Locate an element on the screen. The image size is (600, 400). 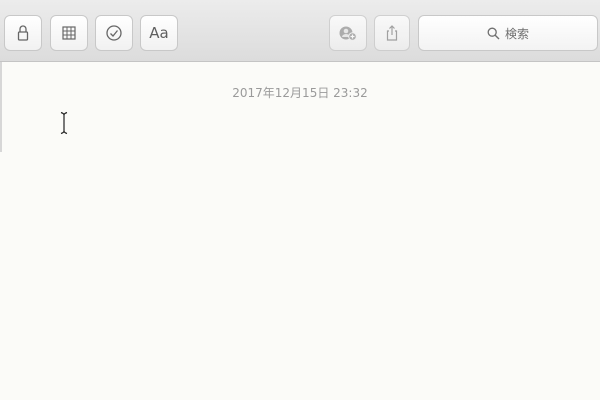
checklist-button is located at coordinates (114, 33).